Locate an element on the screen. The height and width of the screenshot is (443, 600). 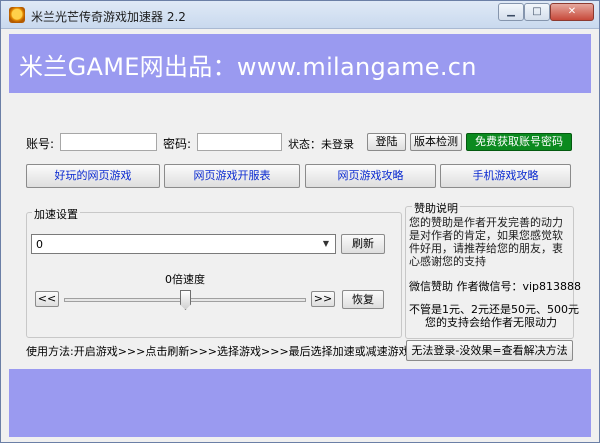
speed-settings-title: 加速设置 is located at coordinates (56, 214).